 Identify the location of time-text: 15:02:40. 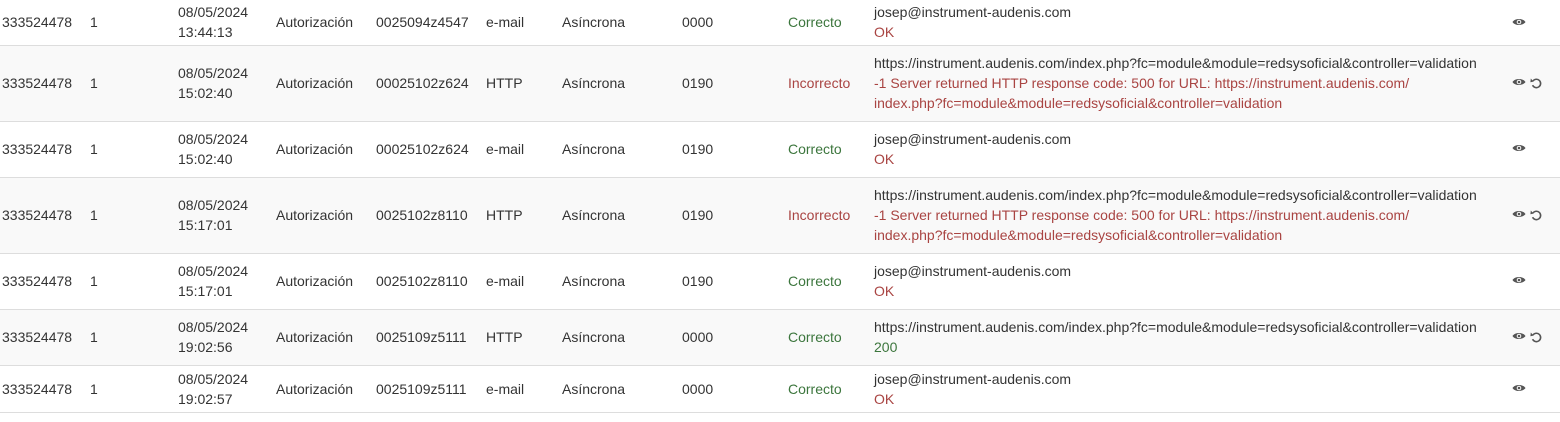
(205, 159).